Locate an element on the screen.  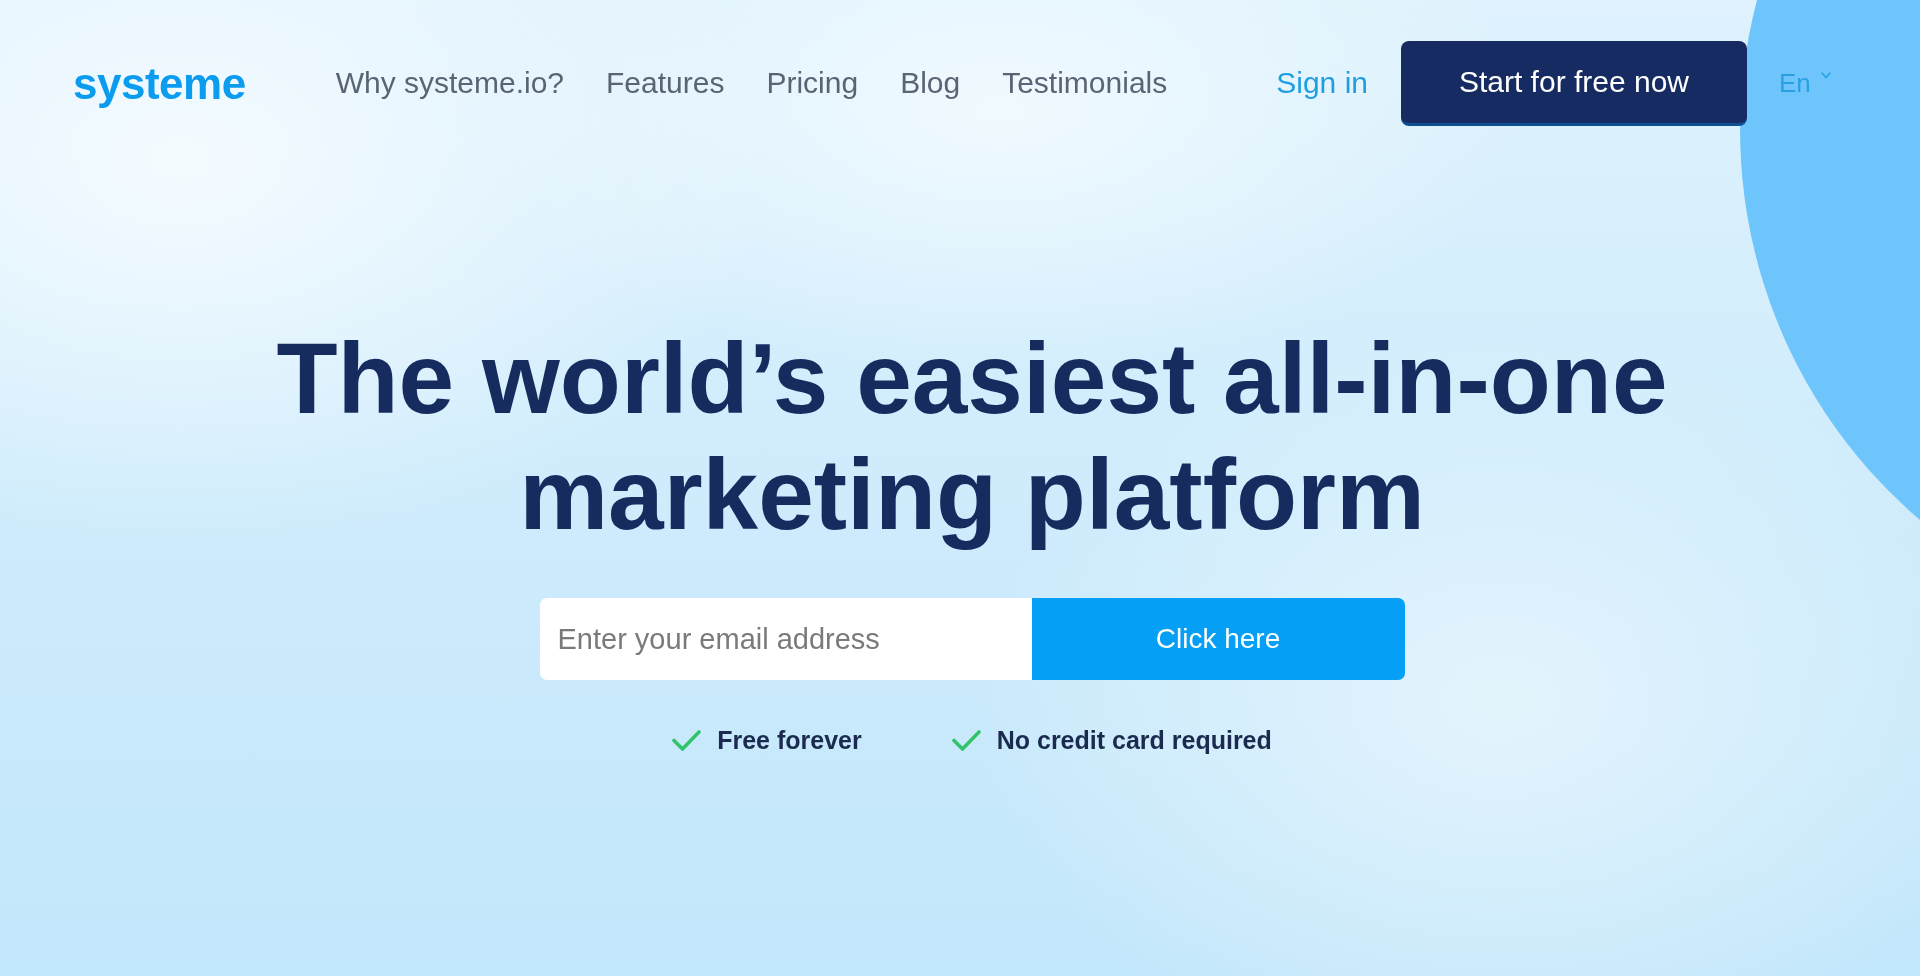
nav-link: Testimonials is located at coordinates (1085, 83).